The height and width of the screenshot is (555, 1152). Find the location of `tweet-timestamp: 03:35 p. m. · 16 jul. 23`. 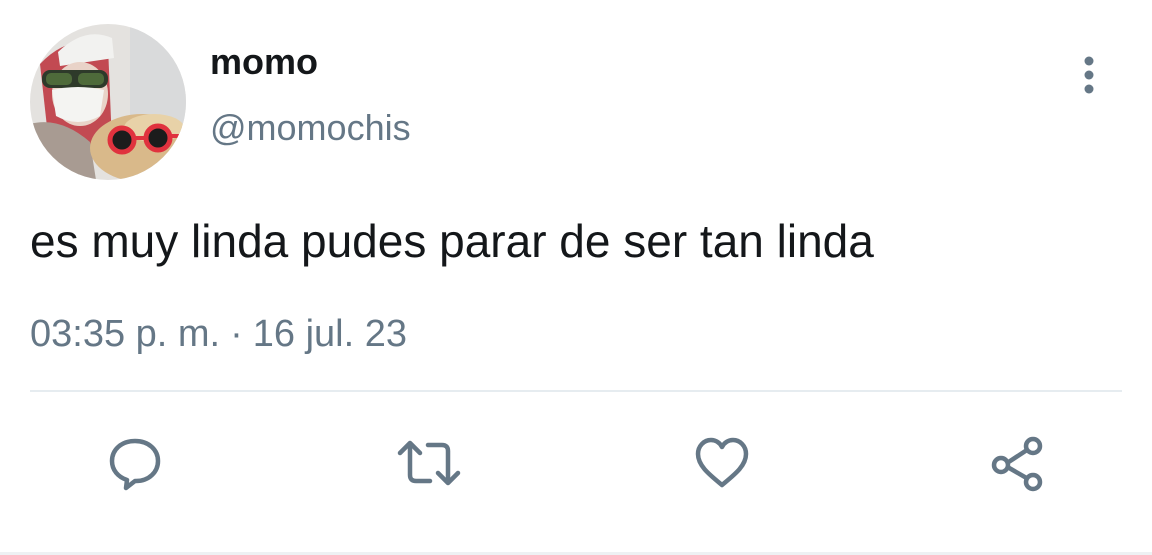

tweet-timestamp: 03:35 p. m. · 16 jul. 23 is located at coordinates (218, 334).